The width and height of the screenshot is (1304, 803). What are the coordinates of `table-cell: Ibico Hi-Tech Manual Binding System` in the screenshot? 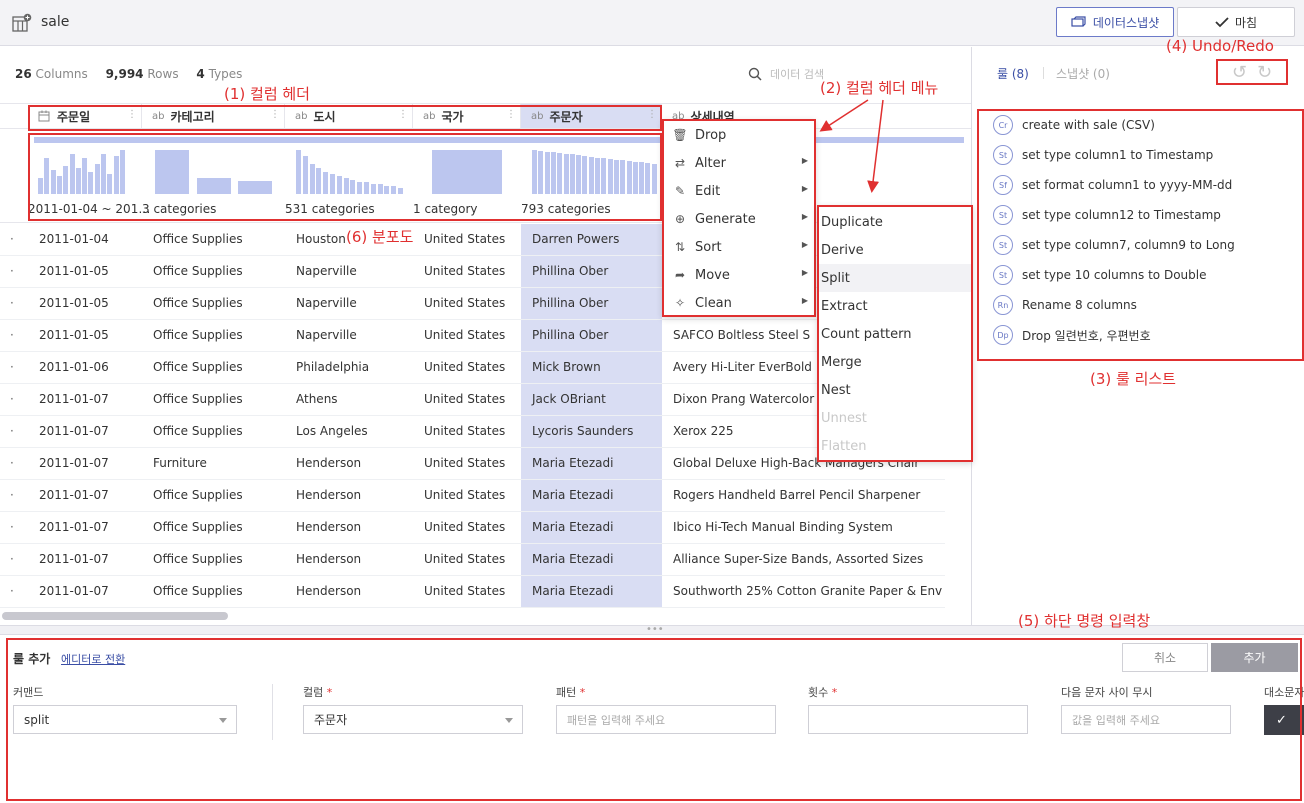 It's located at (809, 527).